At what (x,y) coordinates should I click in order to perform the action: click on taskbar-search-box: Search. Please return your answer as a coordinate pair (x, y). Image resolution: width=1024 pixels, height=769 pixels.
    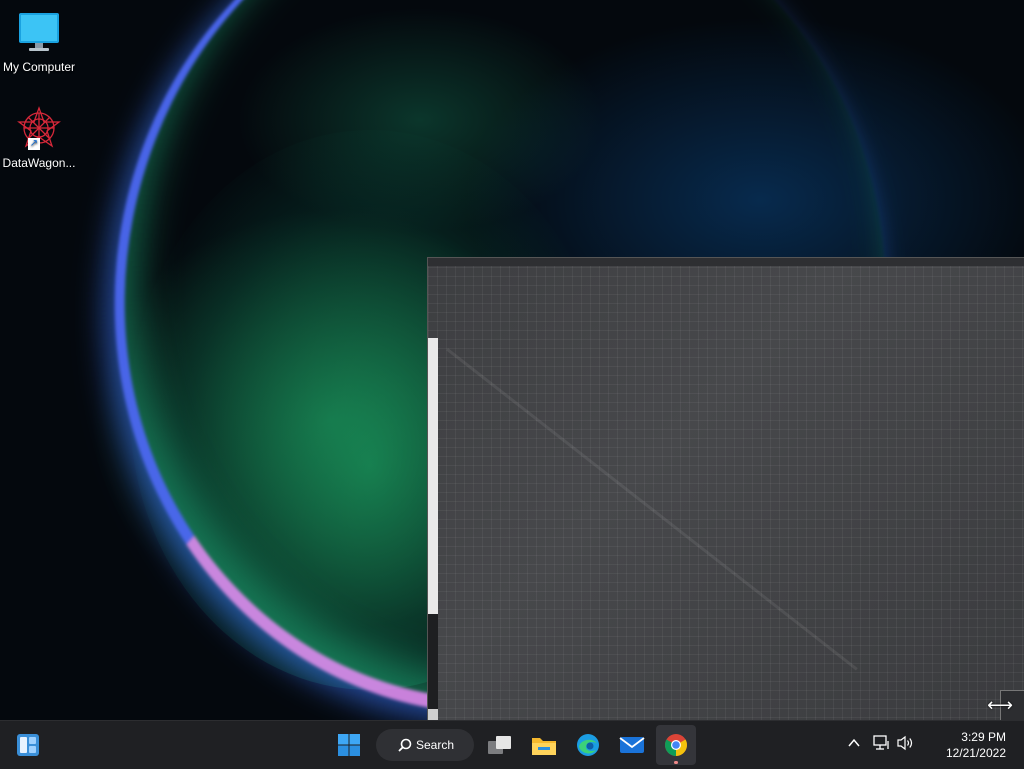
    Looking at the image, I should click on (425, 745).